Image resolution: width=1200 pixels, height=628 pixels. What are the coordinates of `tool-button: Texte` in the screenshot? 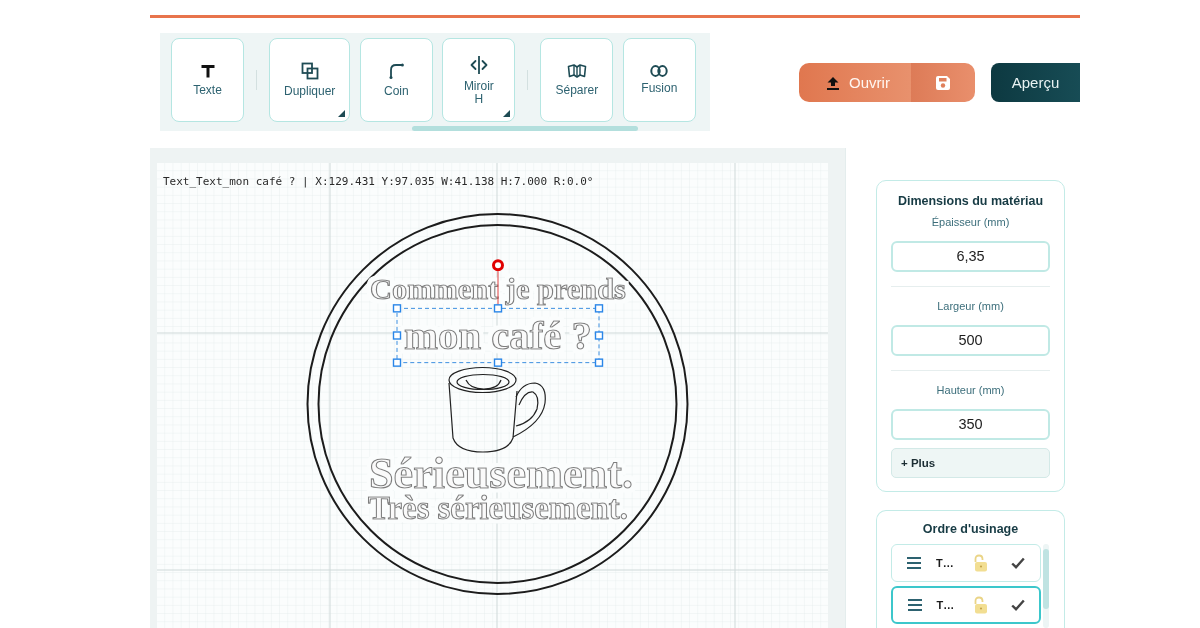 It's located at (207, 80).